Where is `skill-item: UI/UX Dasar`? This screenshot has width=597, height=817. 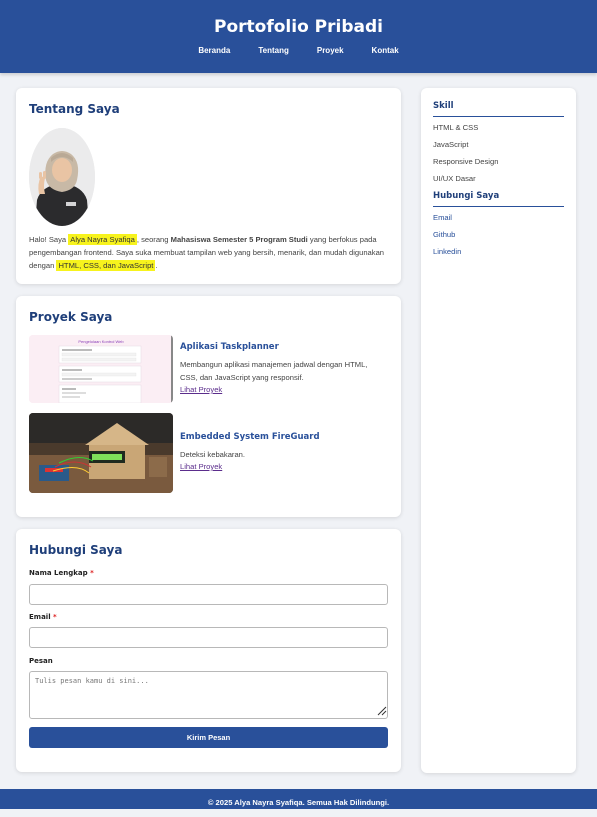
skill-item: UI/UX Dasar is located at coordinates (454, 178).